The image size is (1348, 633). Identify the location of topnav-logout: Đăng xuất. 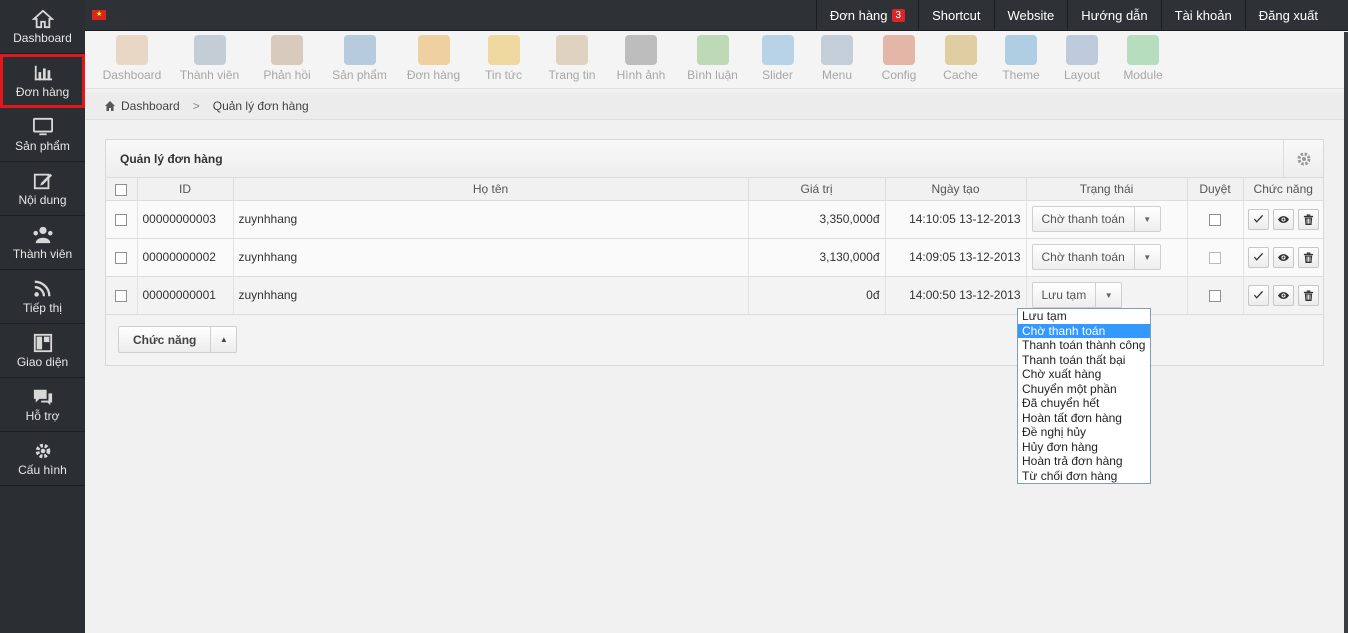
(1287, 15).